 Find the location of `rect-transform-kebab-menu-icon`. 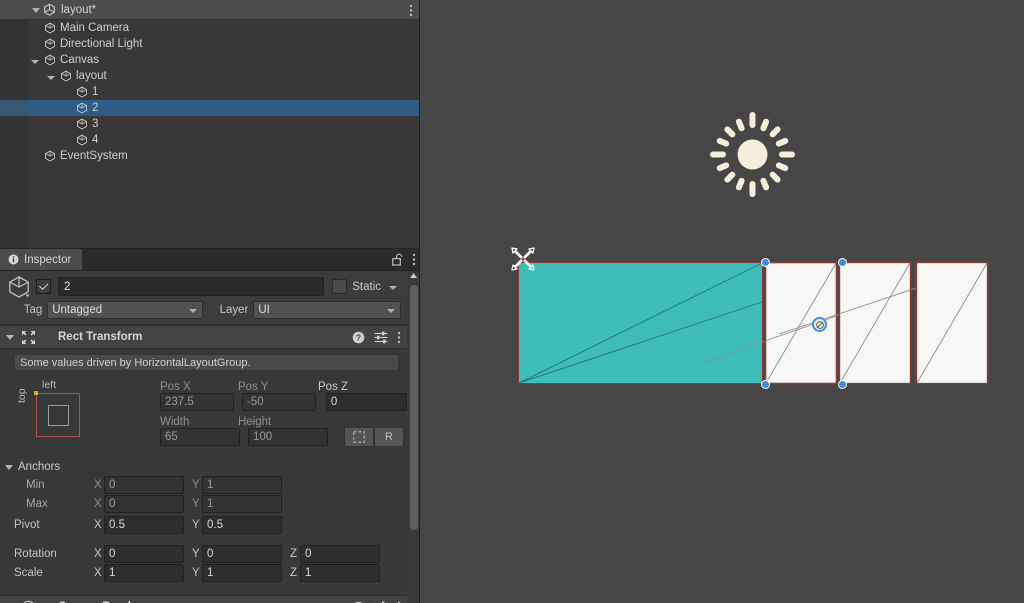

rect-transform-kebab-menu-icon is located at coordinates (399, 337).